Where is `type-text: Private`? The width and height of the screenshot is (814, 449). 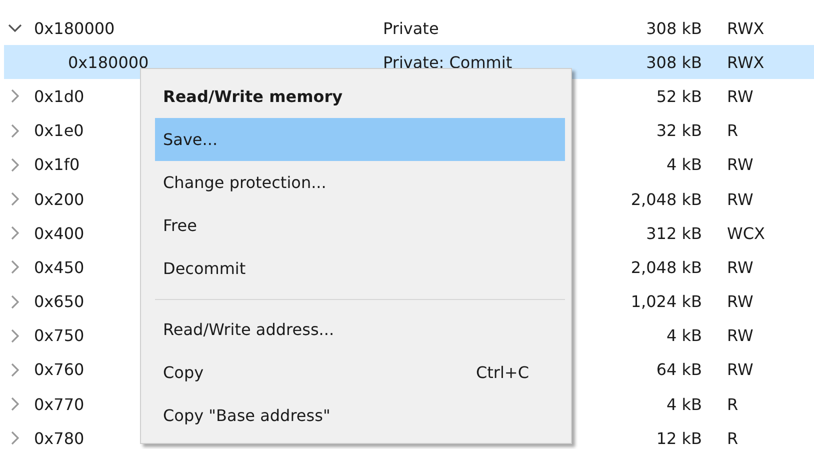 type-text: Private is located at coordinates (411, 28).